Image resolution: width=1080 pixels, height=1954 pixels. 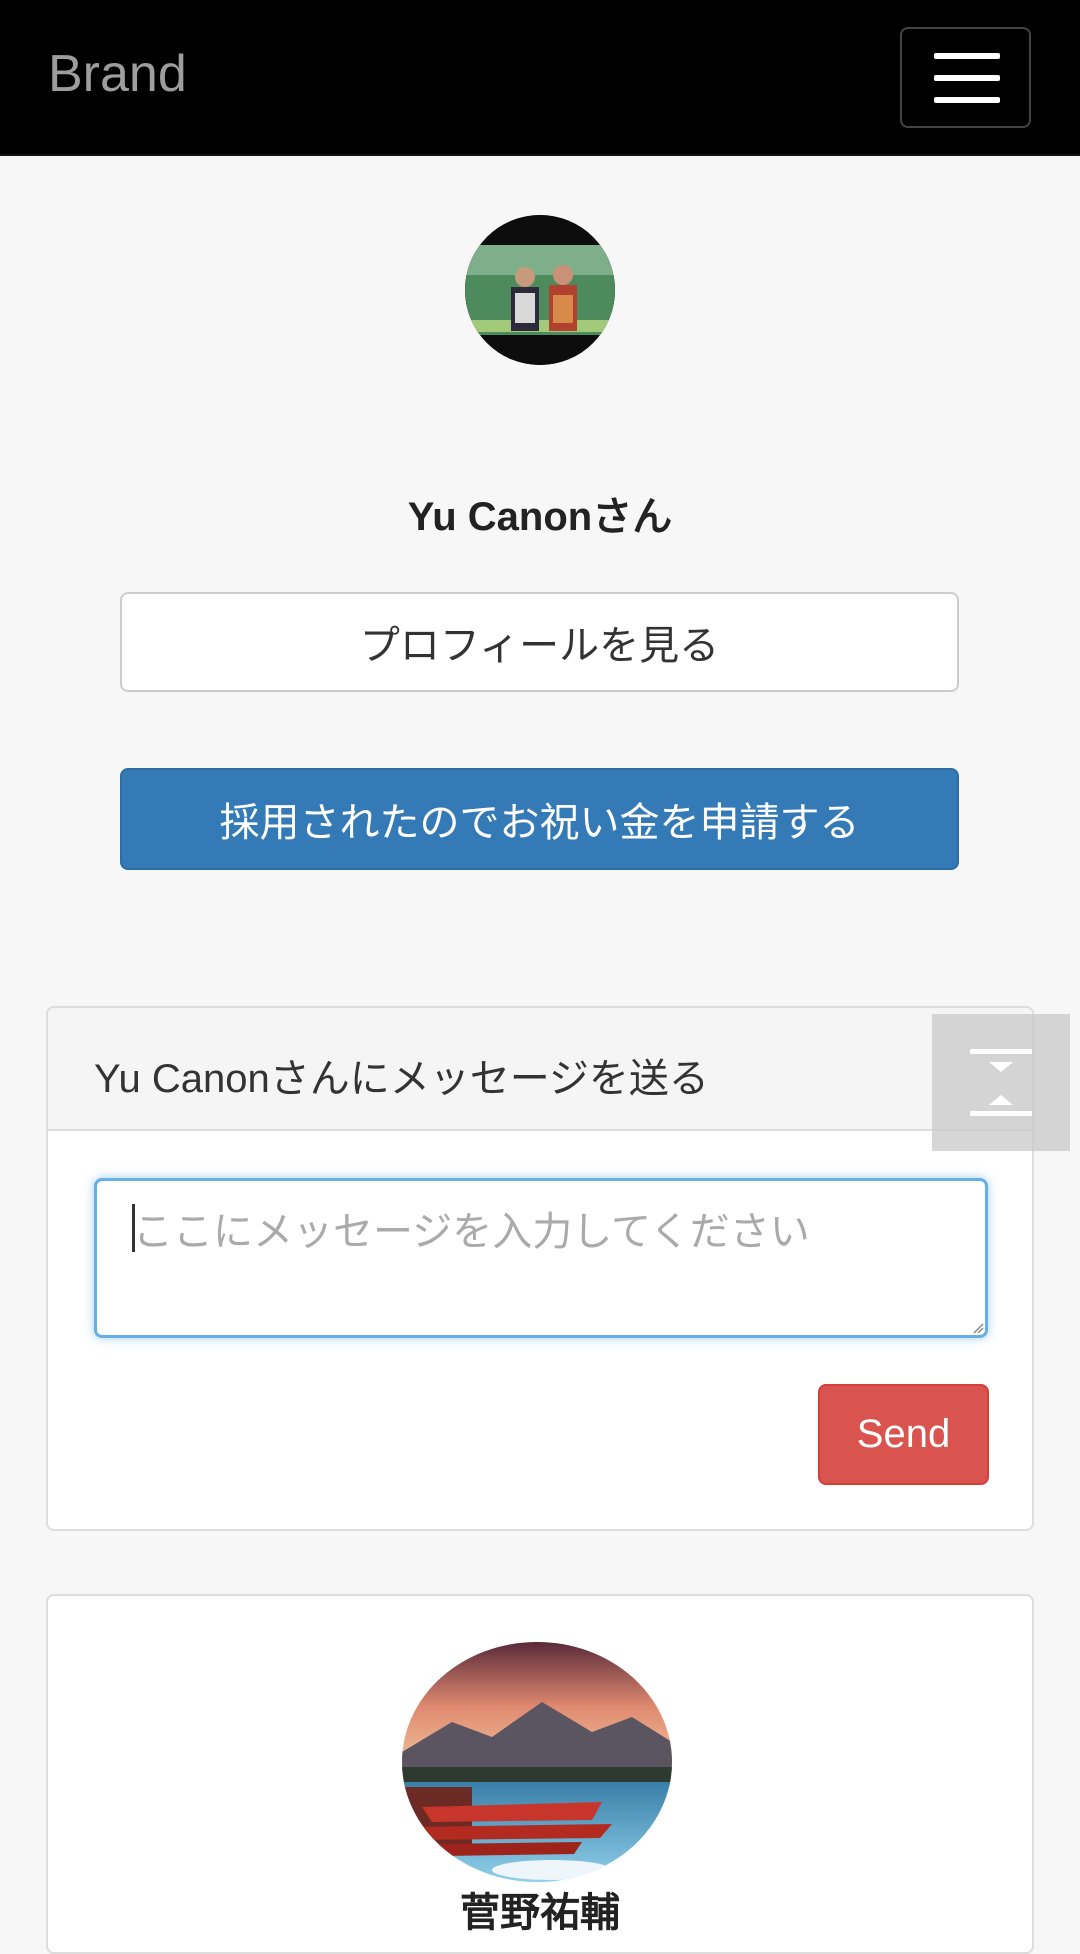 I want to click on hamburger-menu-icon, so click(x=967, y=56).